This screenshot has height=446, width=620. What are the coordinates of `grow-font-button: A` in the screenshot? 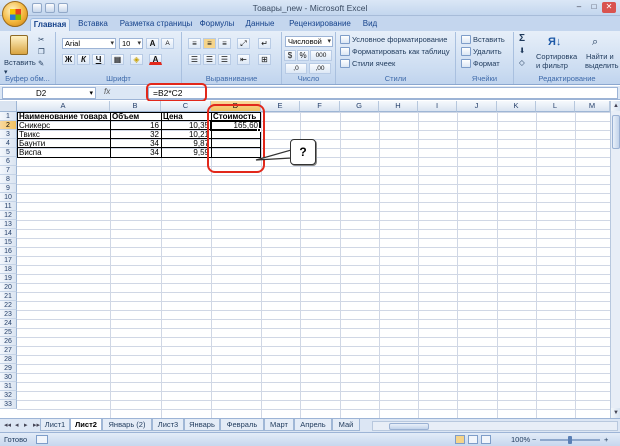 It's located at (152, 43).